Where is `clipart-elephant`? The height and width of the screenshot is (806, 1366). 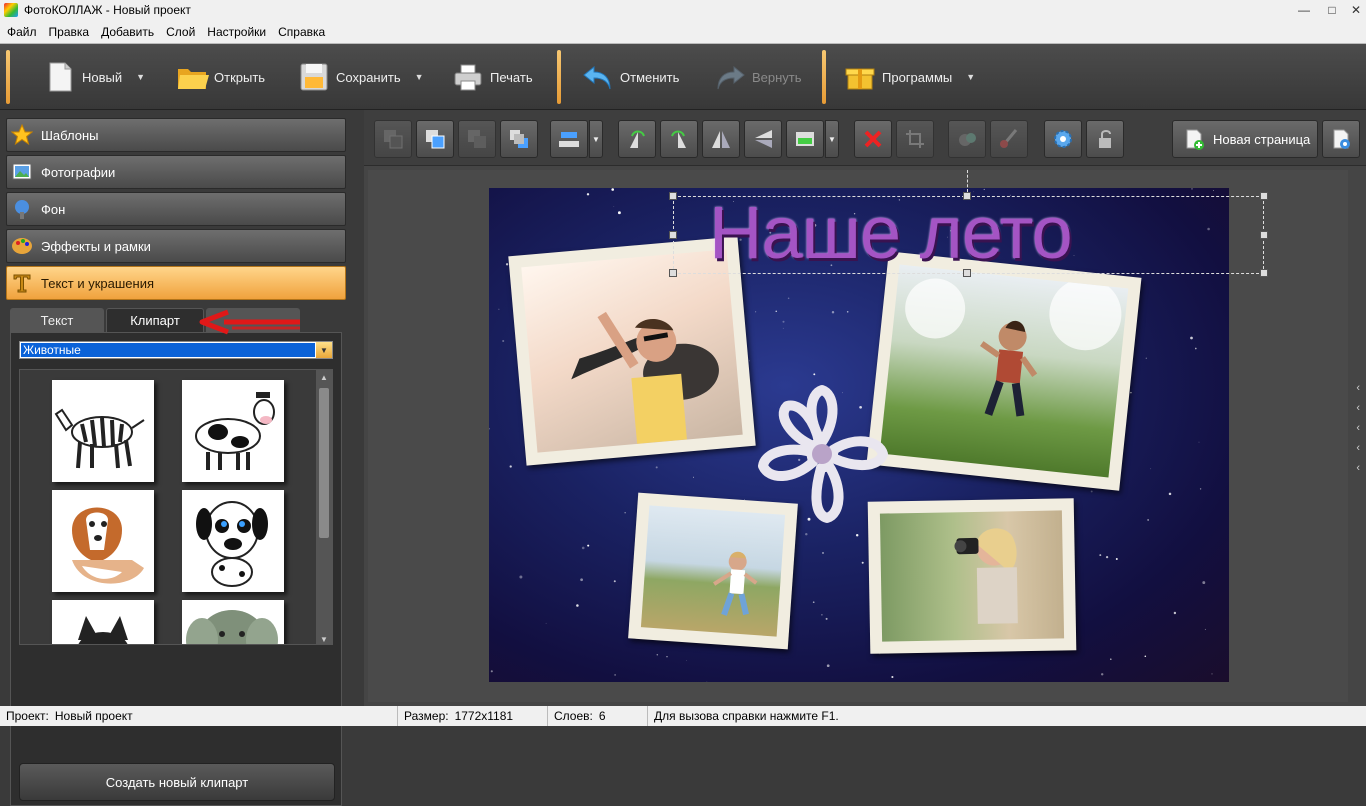 clipart-elephant is located at coordinates (233, 622).